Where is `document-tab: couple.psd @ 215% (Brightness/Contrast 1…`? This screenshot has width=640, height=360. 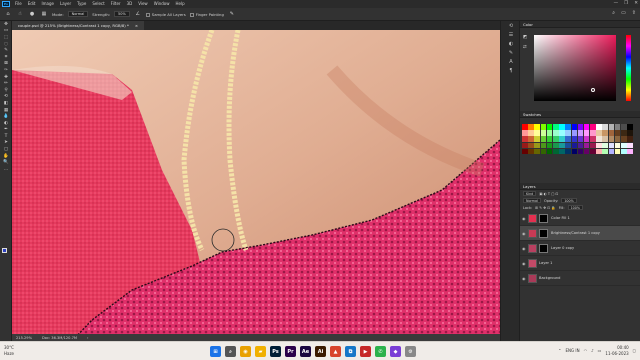 document-tab: couple.psd @ 215% (Brightness/Contrast 1… is located at coordinates (78, 25).